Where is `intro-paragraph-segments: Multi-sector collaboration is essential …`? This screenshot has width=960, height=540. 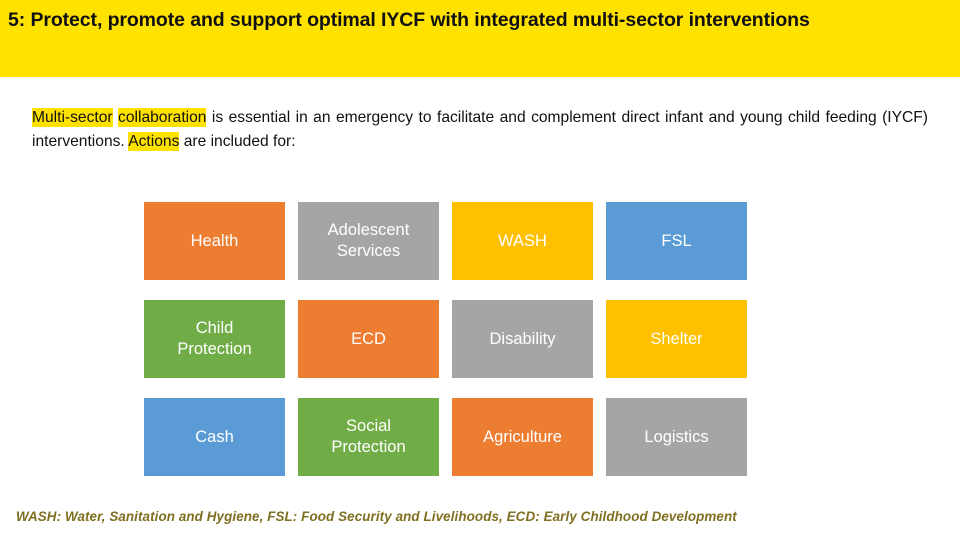 intro-paragraph-segments: Multi-sector collaboration is essential … is located at coordinates (480, 129).